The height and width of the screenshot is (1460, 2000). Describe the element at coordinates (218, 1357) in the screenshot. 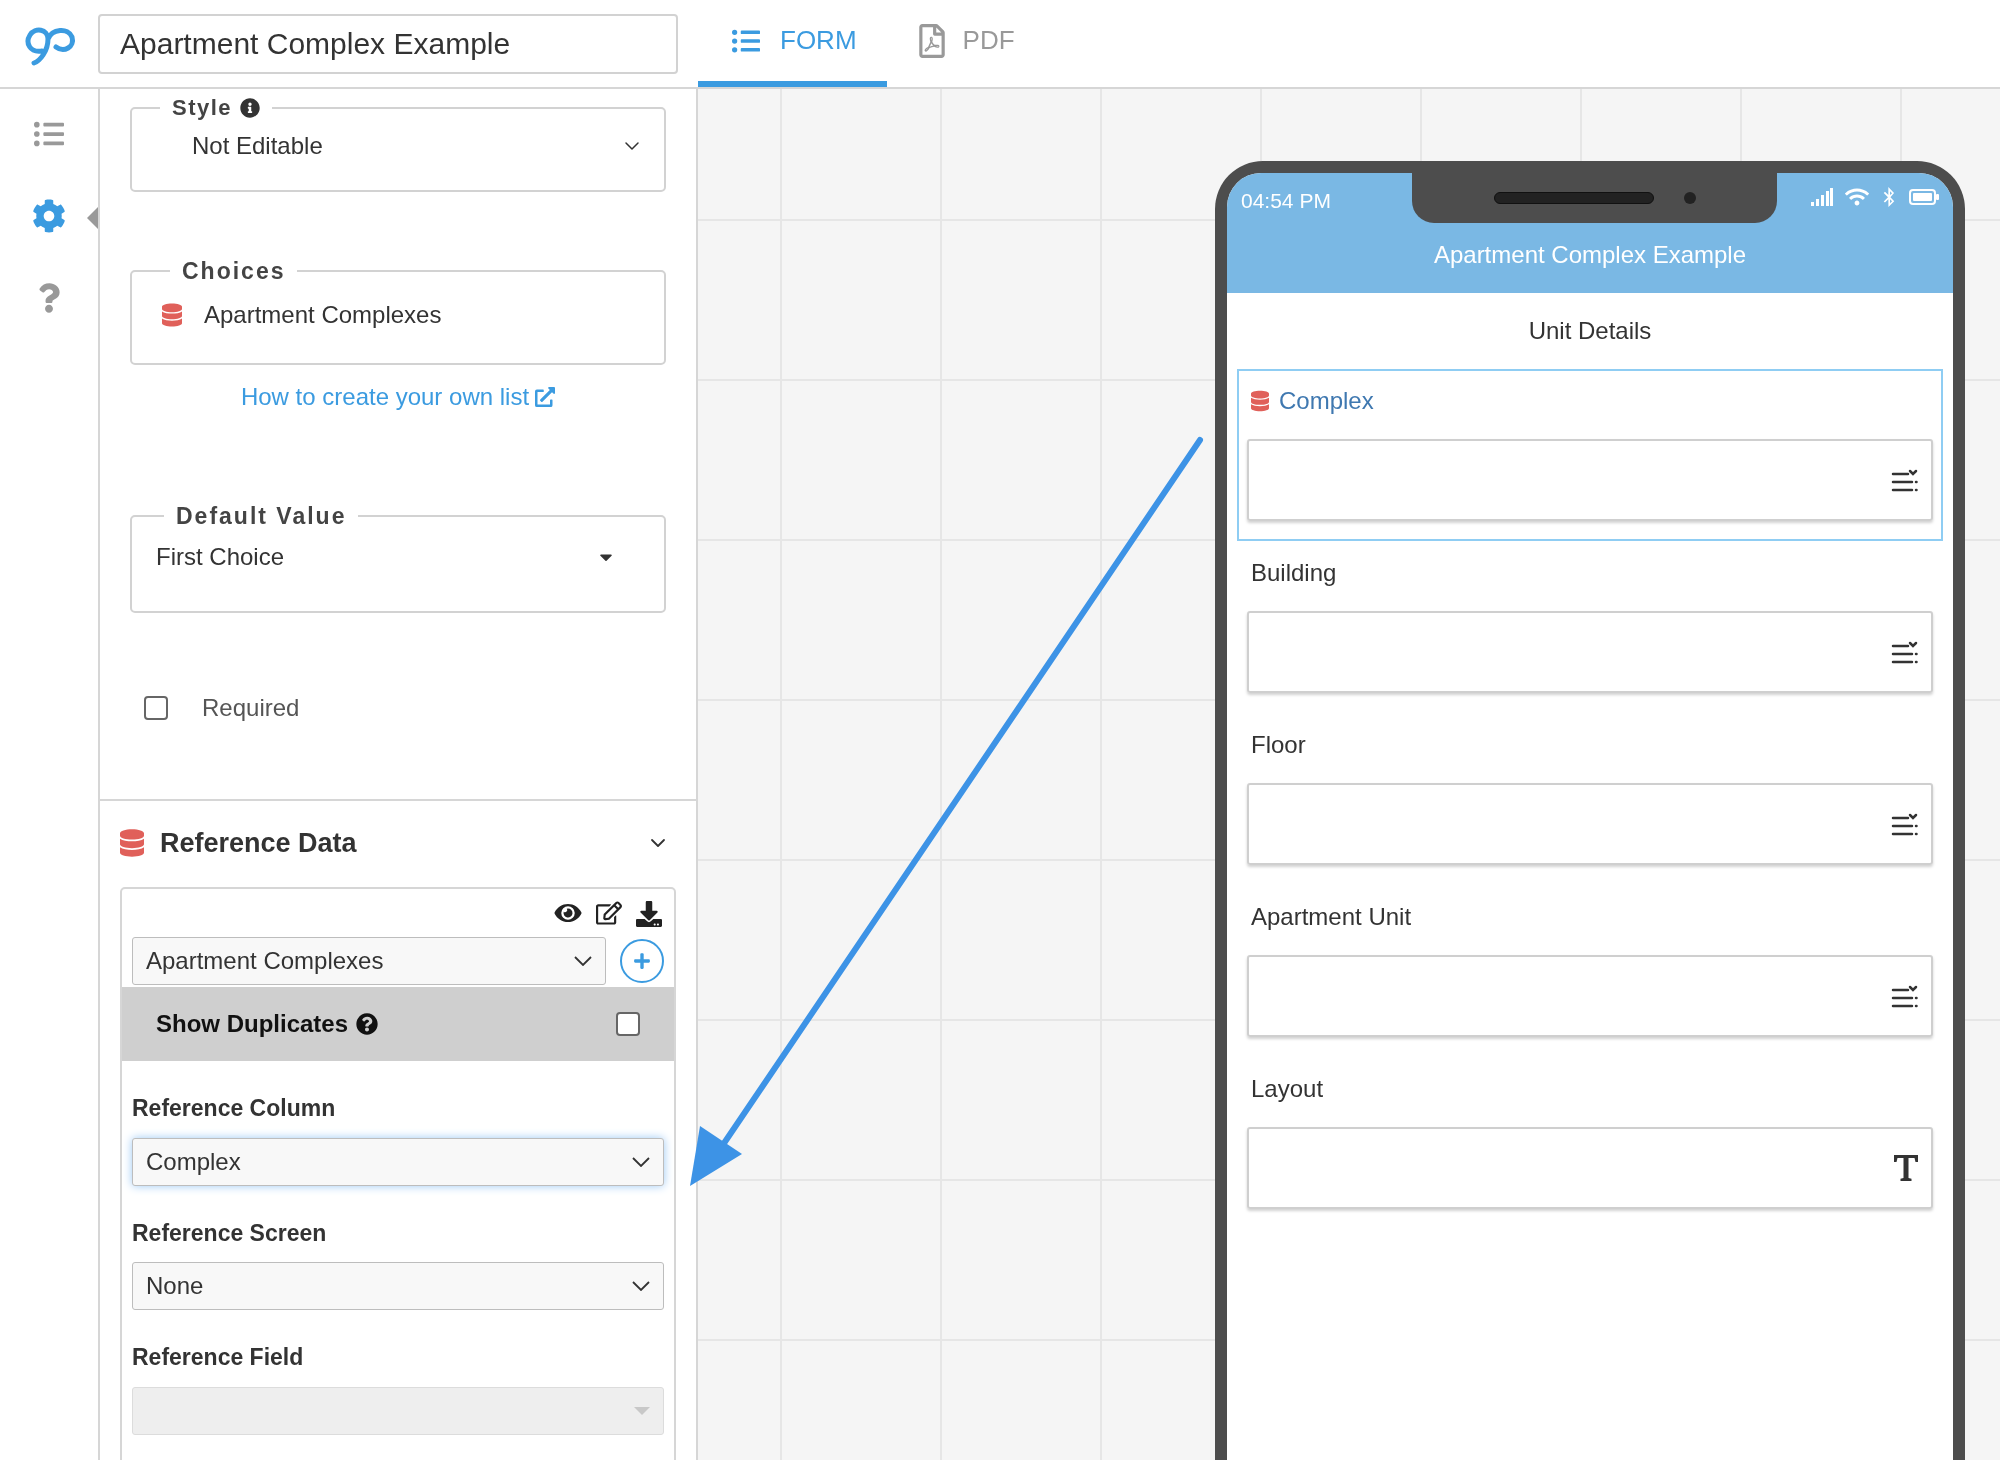

I see `field-label: Reference Field` at that location.